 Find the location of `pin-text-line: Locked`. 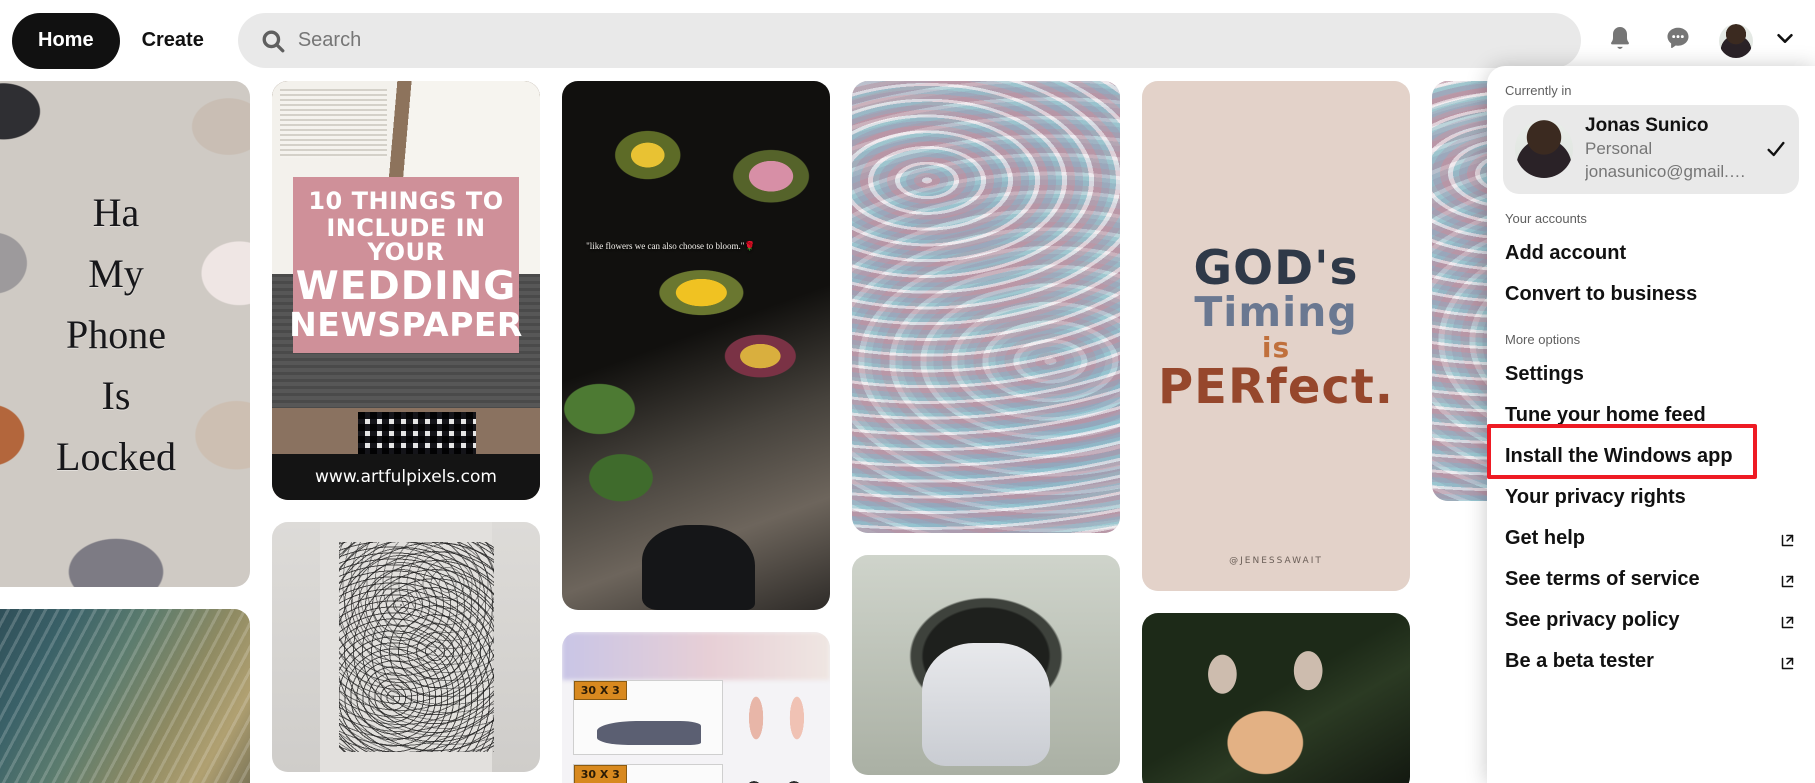

pin-text-line: Locked is located at coordinates (116, 456).